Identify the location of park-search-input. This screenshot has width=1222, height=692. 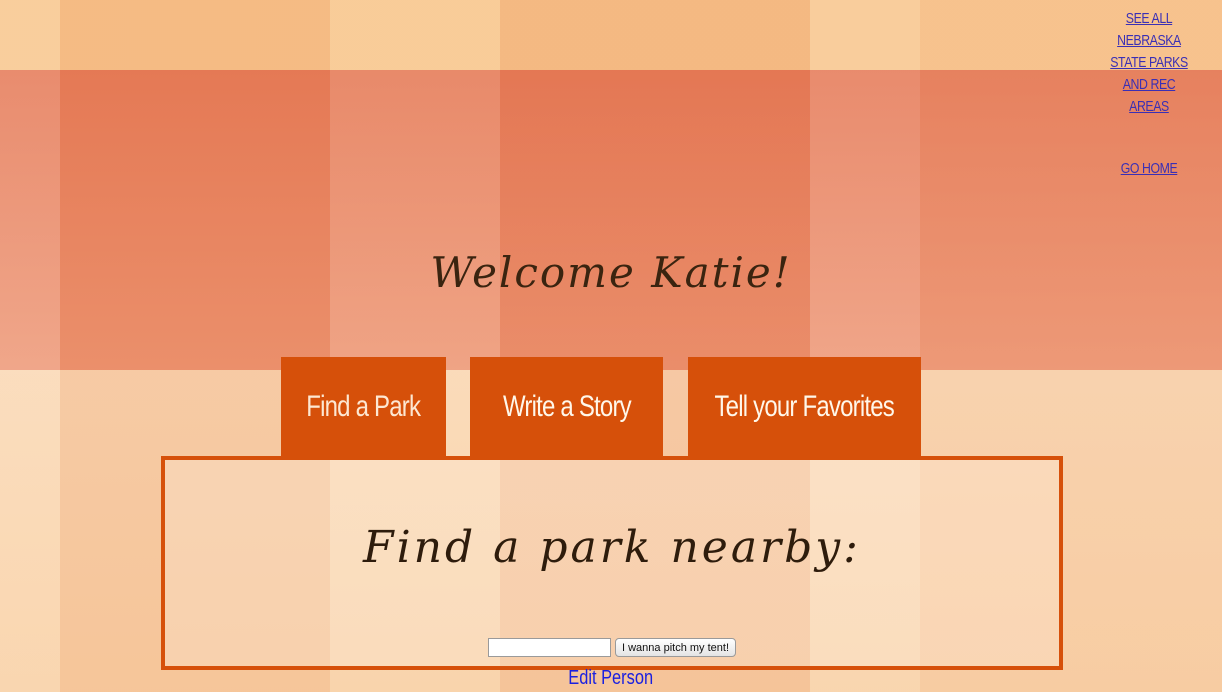
(549, 647).